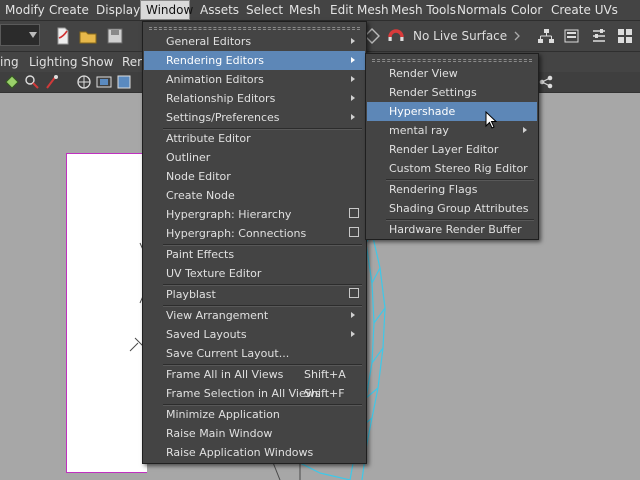  I want to click on menu-modify: Modify, so click(25, 10).